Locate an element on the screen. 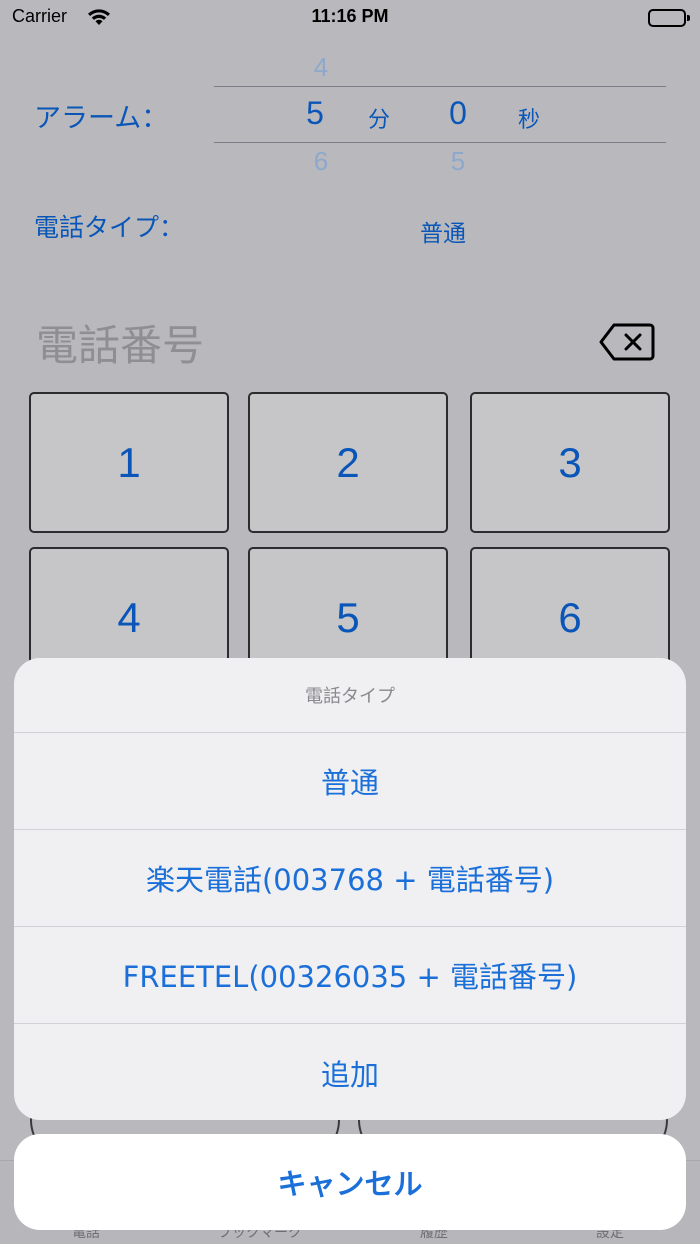 Image resolution: width=700 pixels, height=1244 pixels. minute-unit: 分 is located at coordinates (379, 120).